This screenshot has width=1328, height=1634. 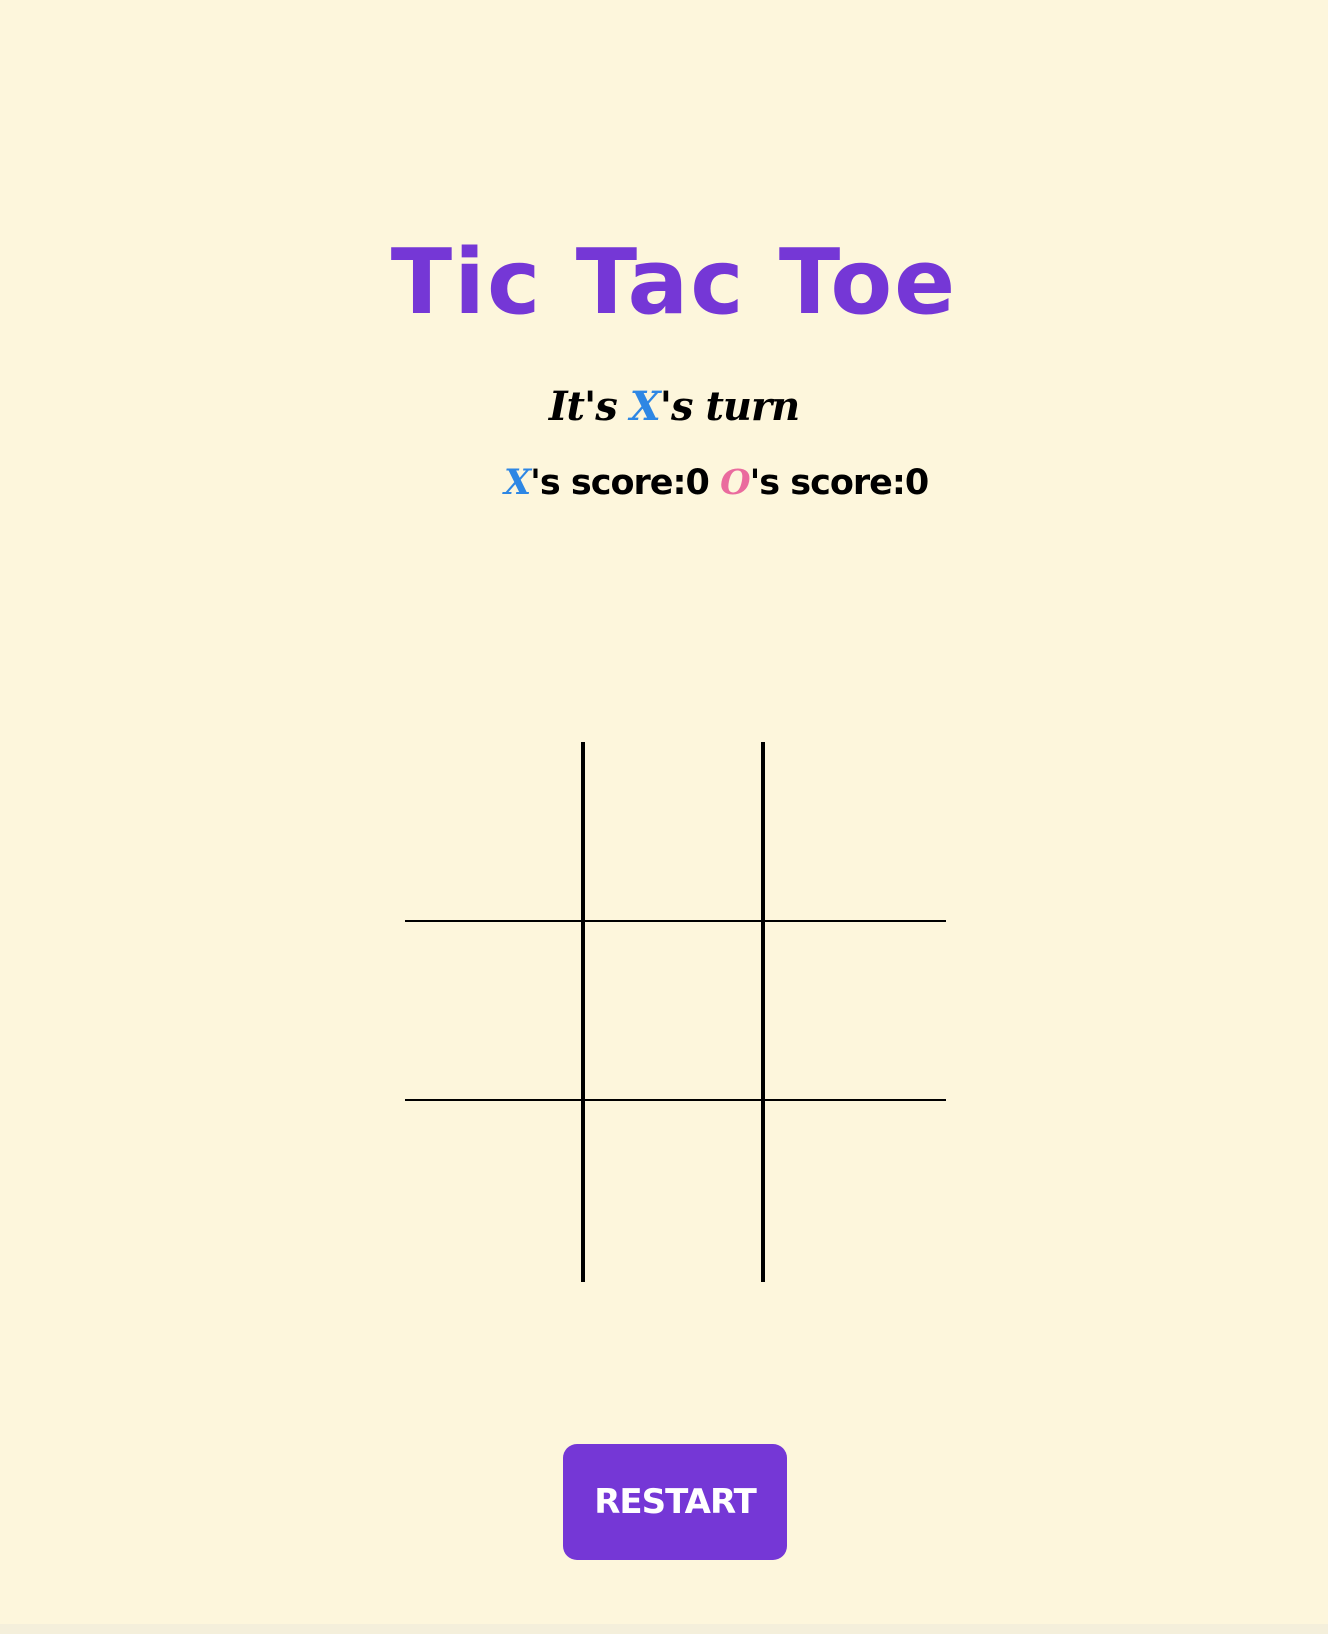 I want to click on game-board, so click(x=675, y=1012).